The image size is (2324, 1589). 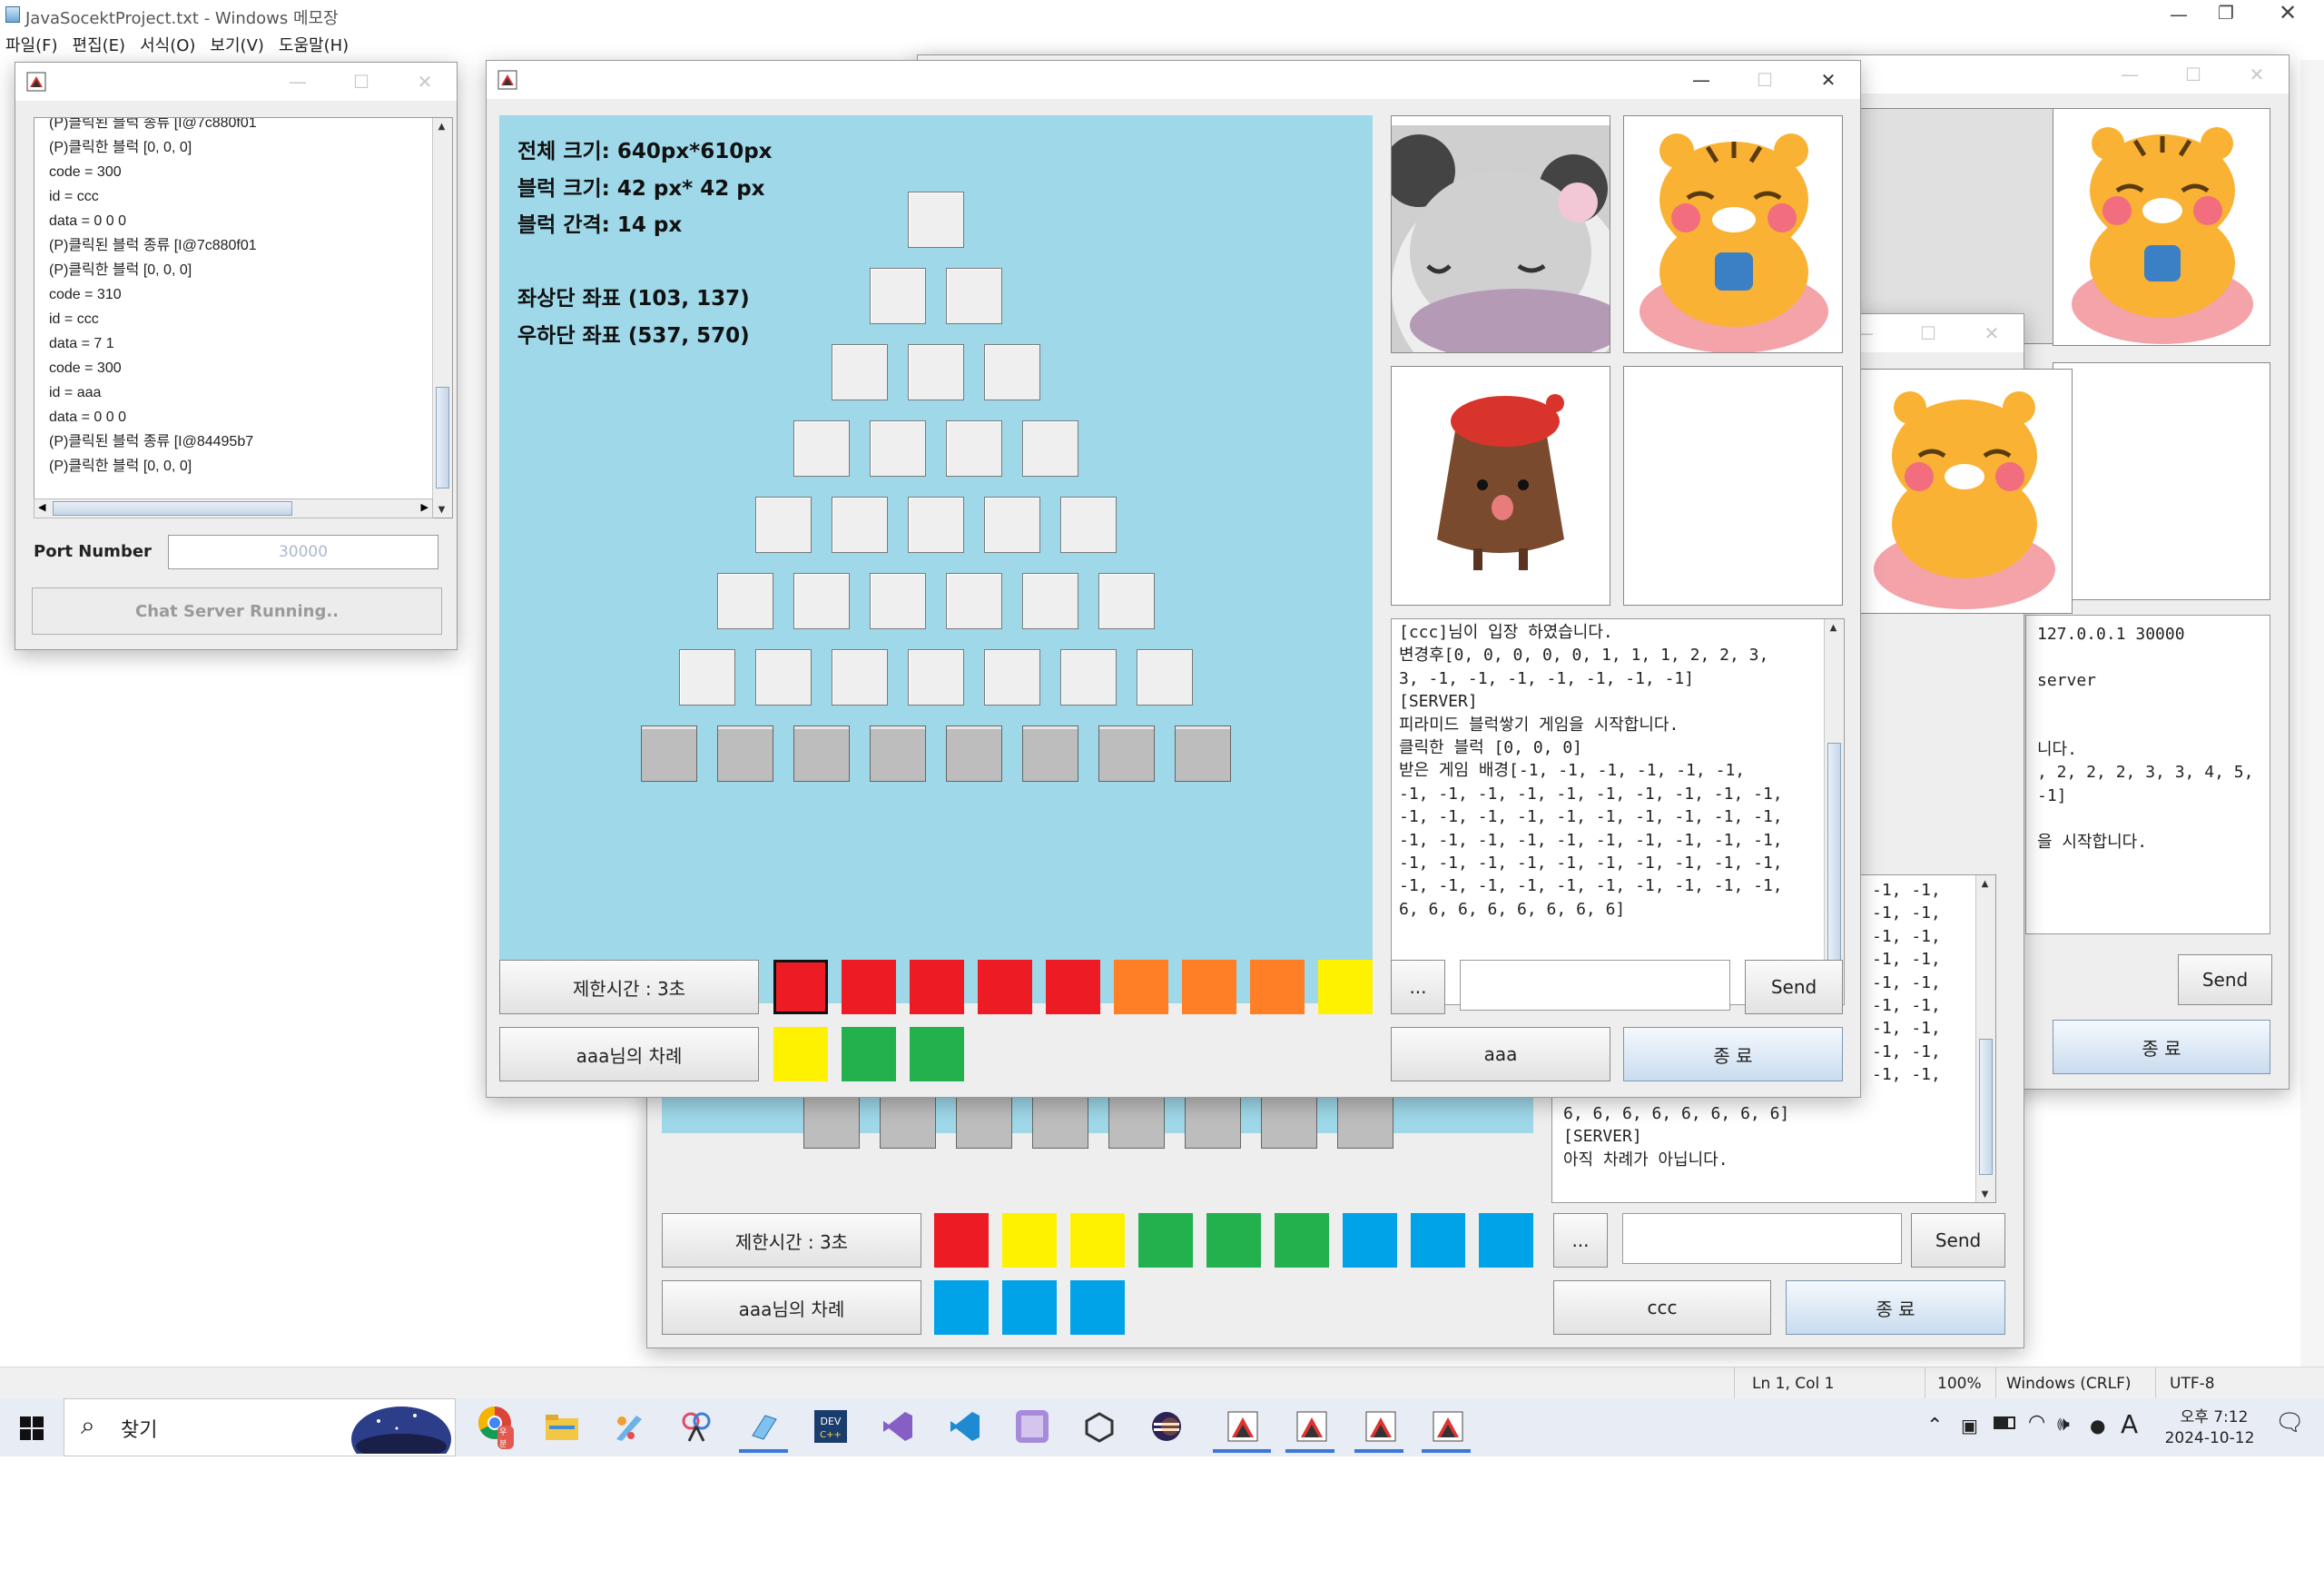 I want to click on ime-indicator: A, so click(x=2129, y=1424).